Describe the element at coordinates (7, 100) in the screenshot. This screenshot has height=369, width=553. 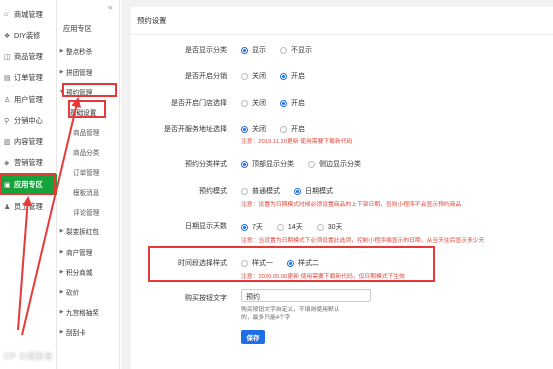
I see `user-icon: ♙` at that location.